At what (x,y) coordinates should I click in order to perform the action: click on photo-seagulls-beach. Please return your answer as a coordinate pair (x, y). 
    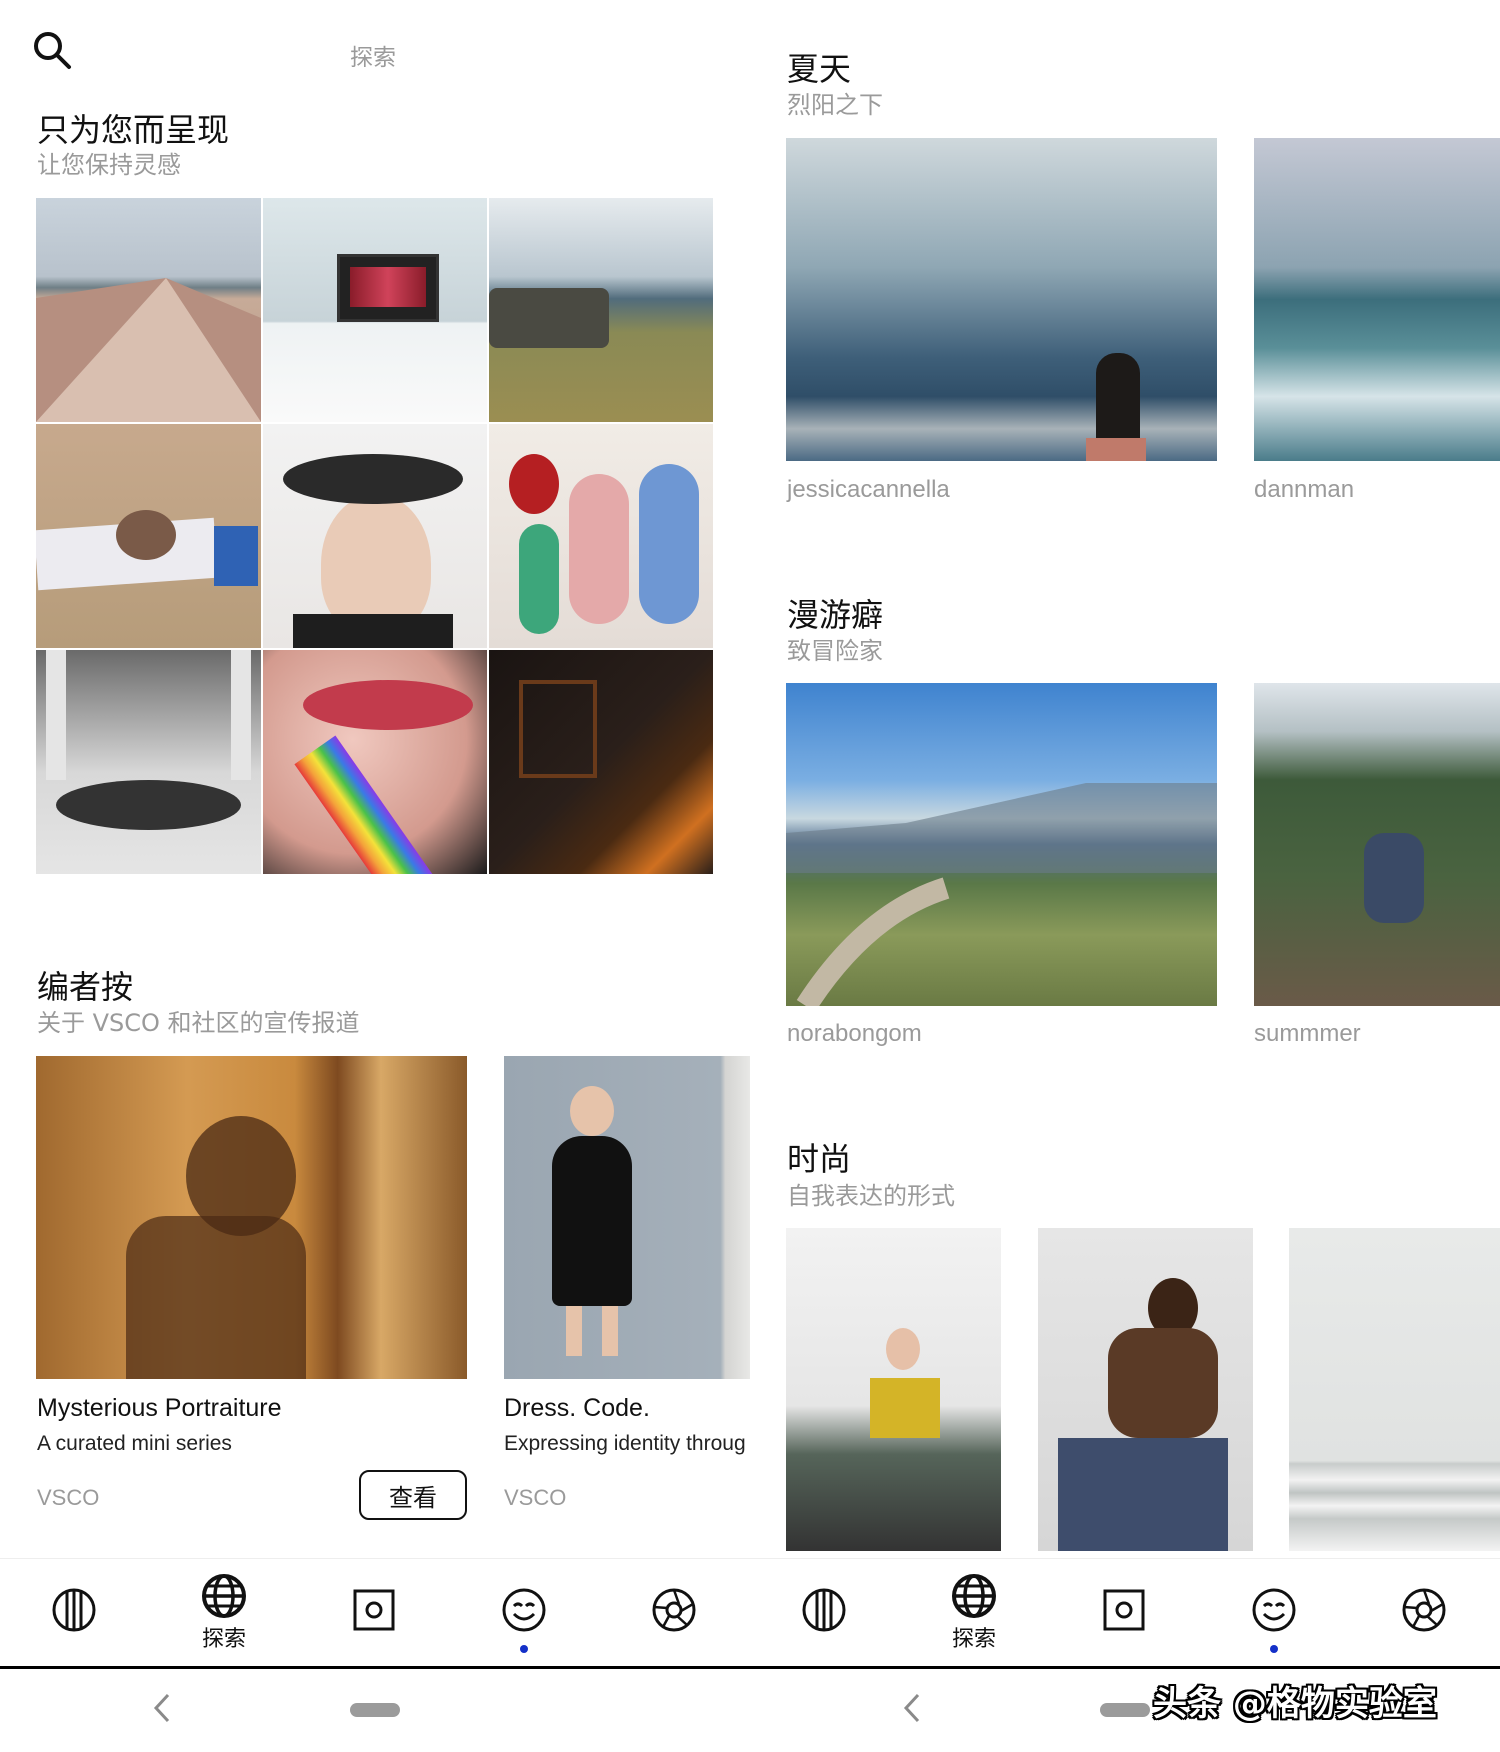
    Looking at the image, I should click on (1001, 299).